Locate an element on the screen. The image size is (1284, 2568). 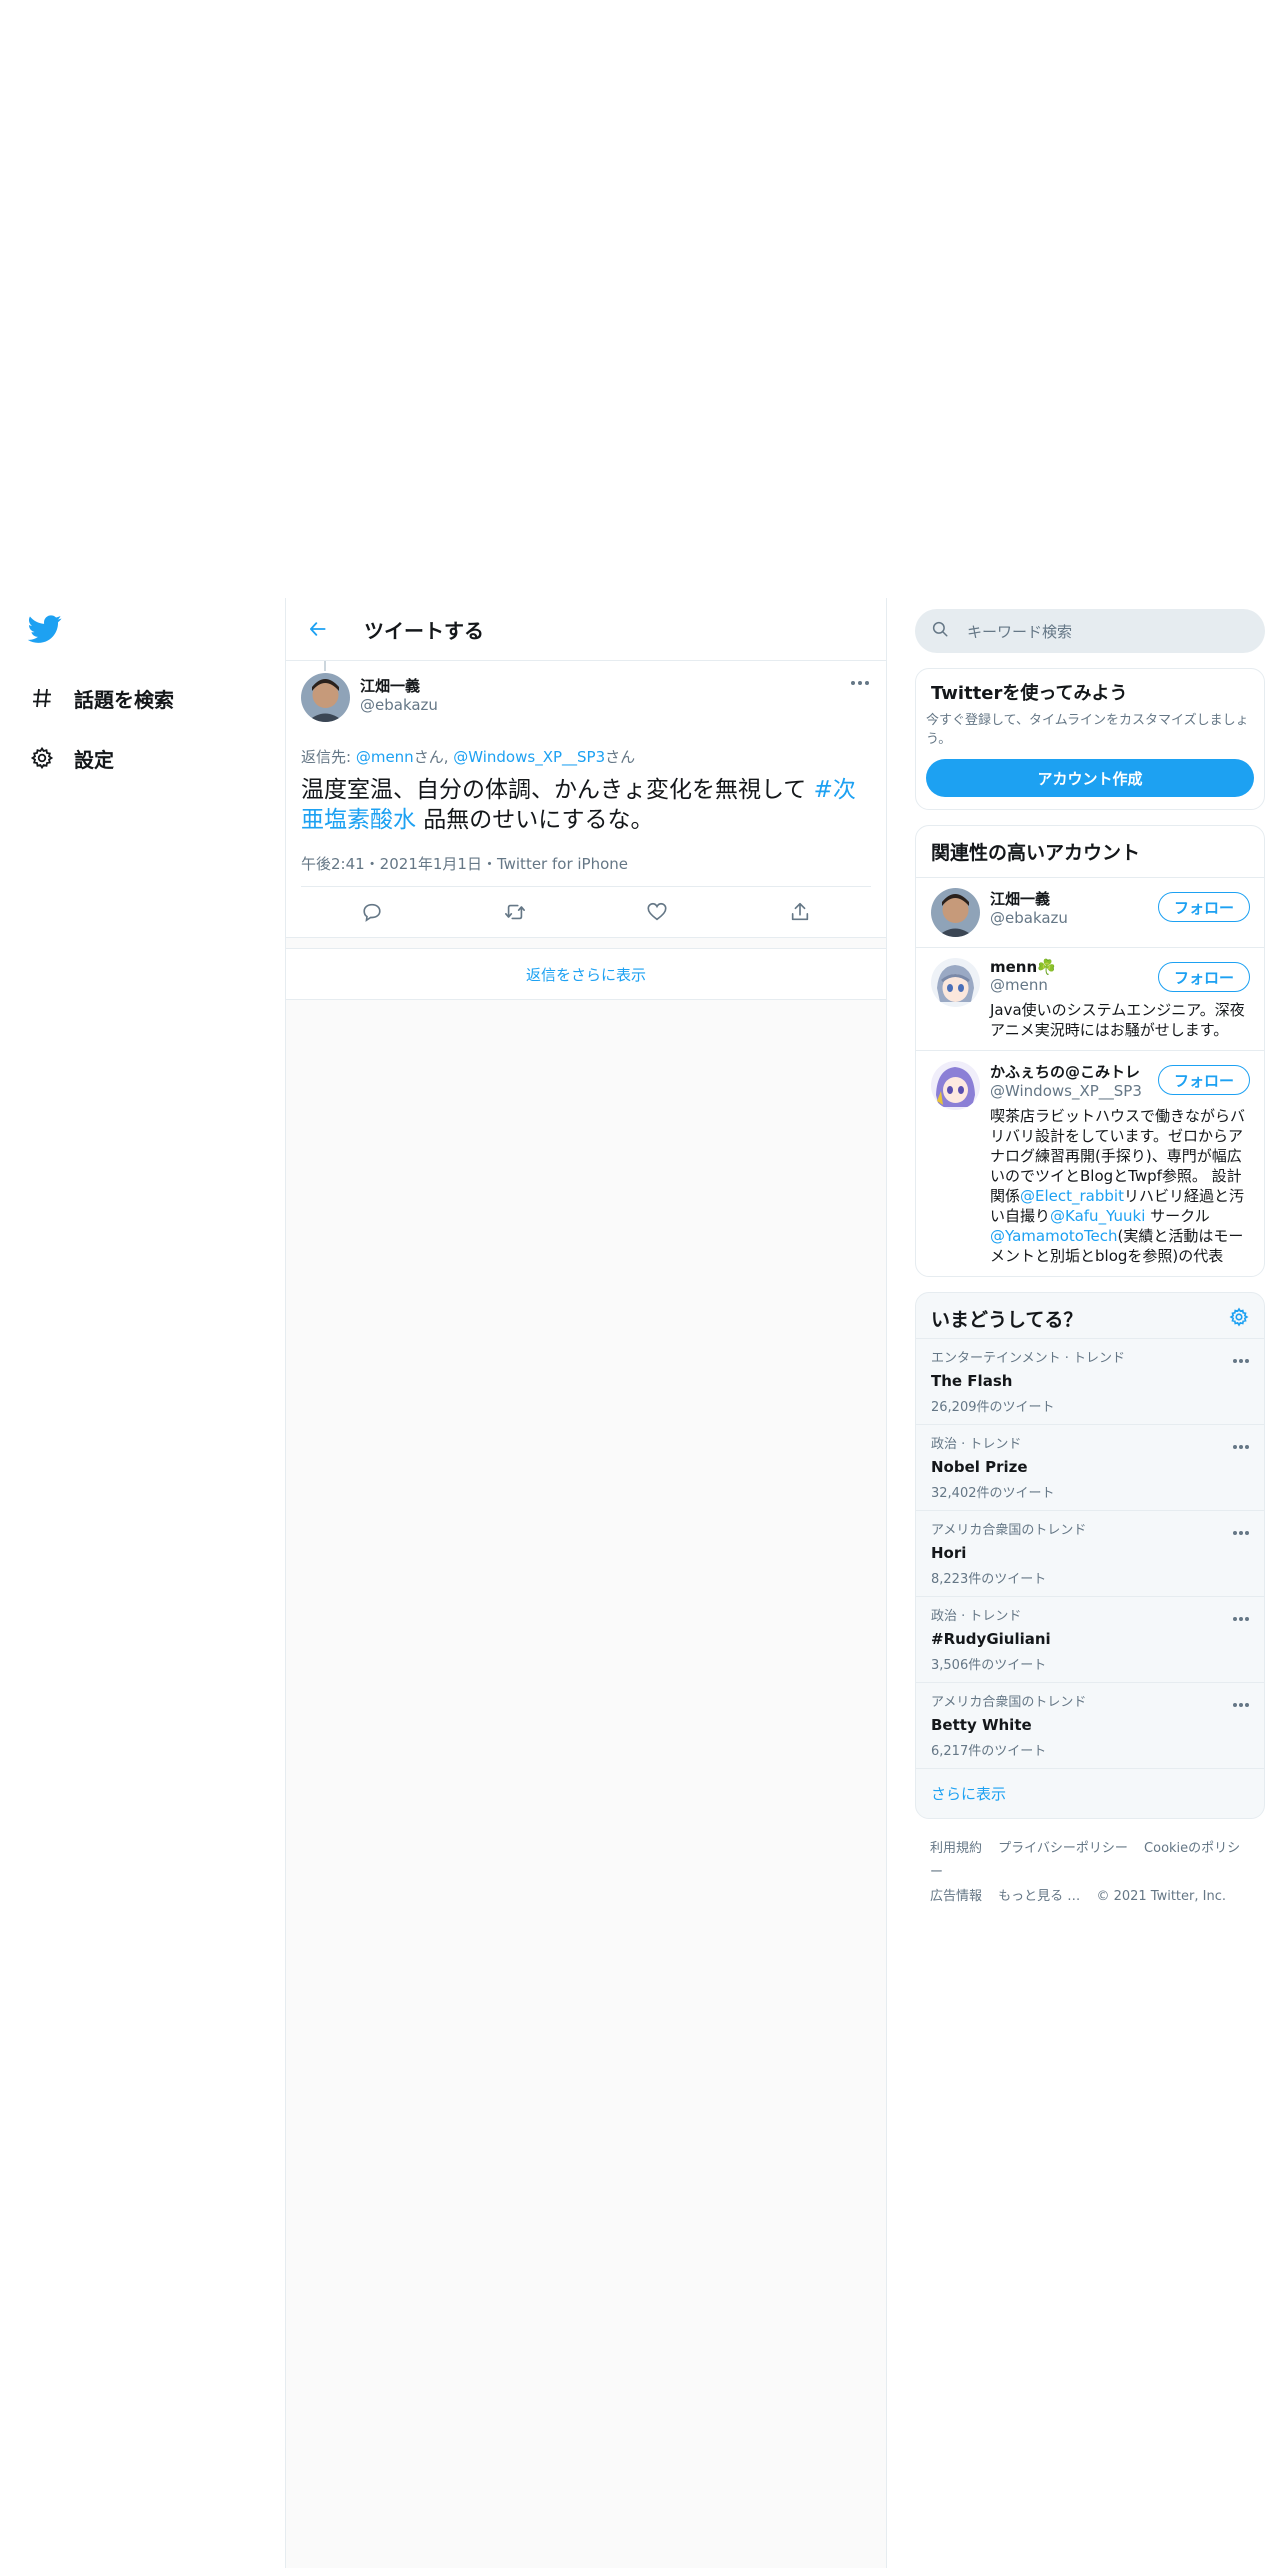
search-input: キーワード検索 is located at coordinates (1019, 631).